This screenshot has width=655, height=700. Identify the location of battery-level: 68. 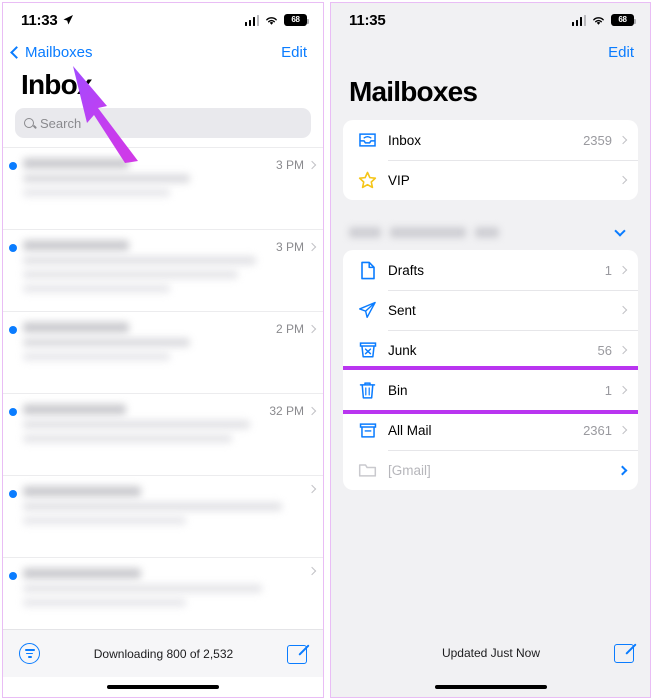
(622, 19).